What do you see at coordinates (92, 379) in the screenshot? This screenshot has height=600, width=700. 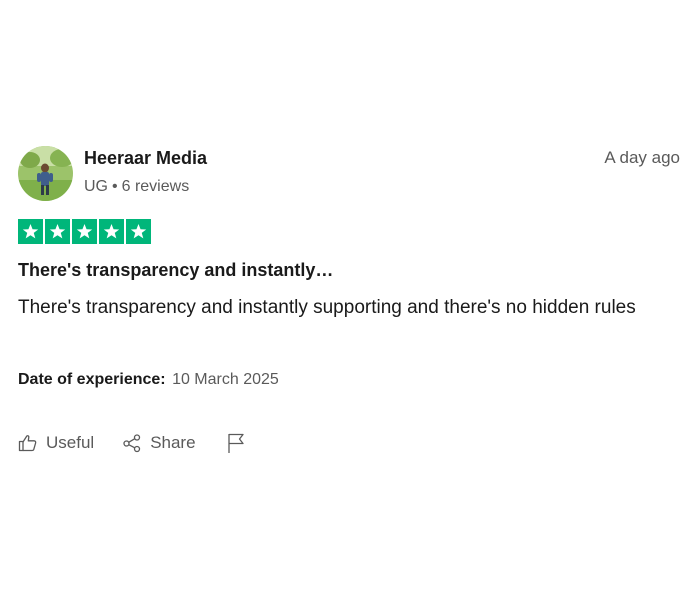 I see `experience-label: Date of experience:` at bounding box center [92, 379].